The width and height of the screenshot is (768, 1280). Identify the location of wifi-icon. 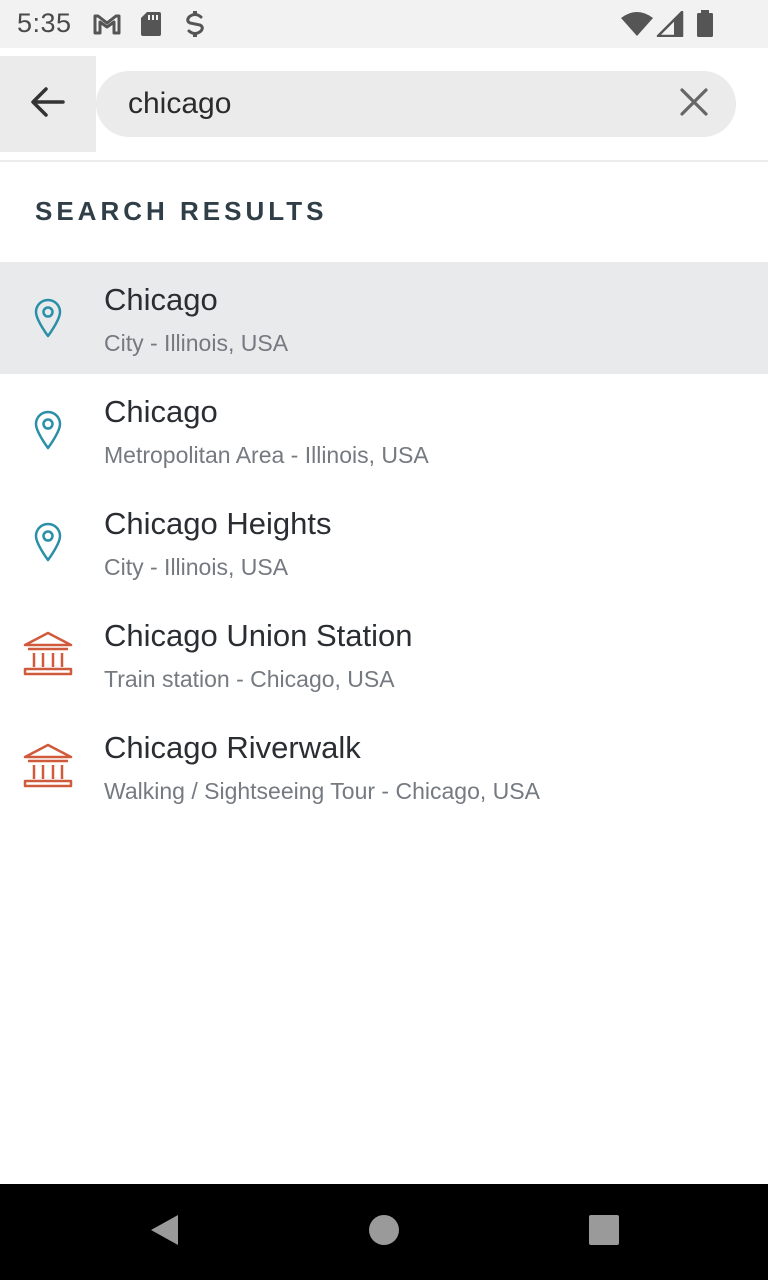
(637, 26).